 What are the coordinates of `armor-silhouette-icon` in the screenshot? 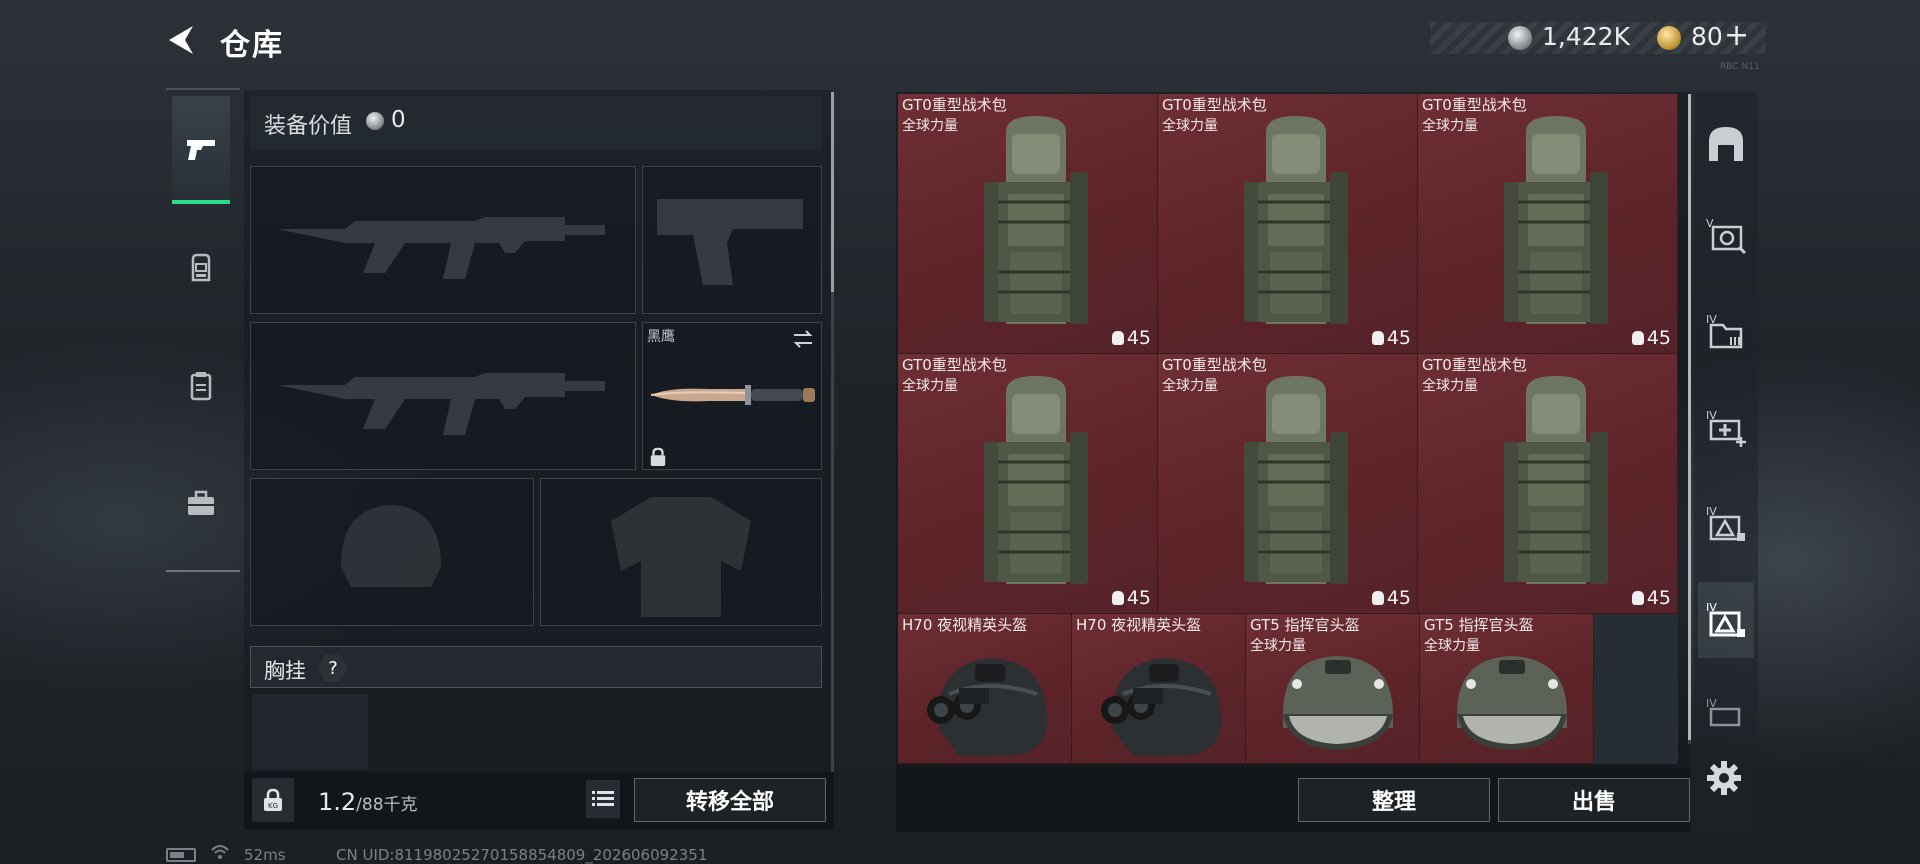 It's located at (681, 557).